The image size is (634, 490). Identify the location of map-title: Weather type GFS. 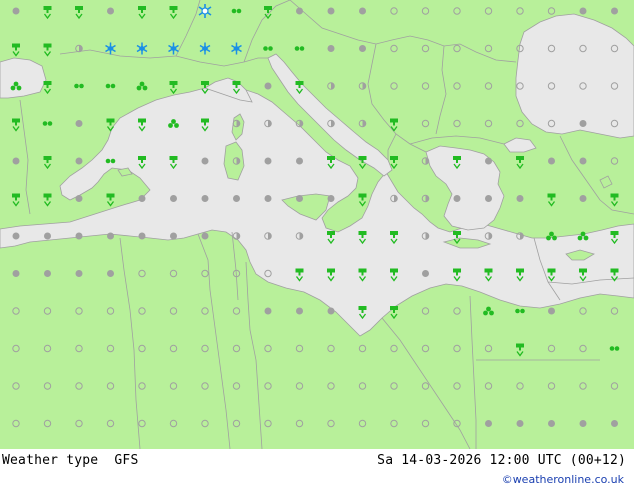
(70, 460).